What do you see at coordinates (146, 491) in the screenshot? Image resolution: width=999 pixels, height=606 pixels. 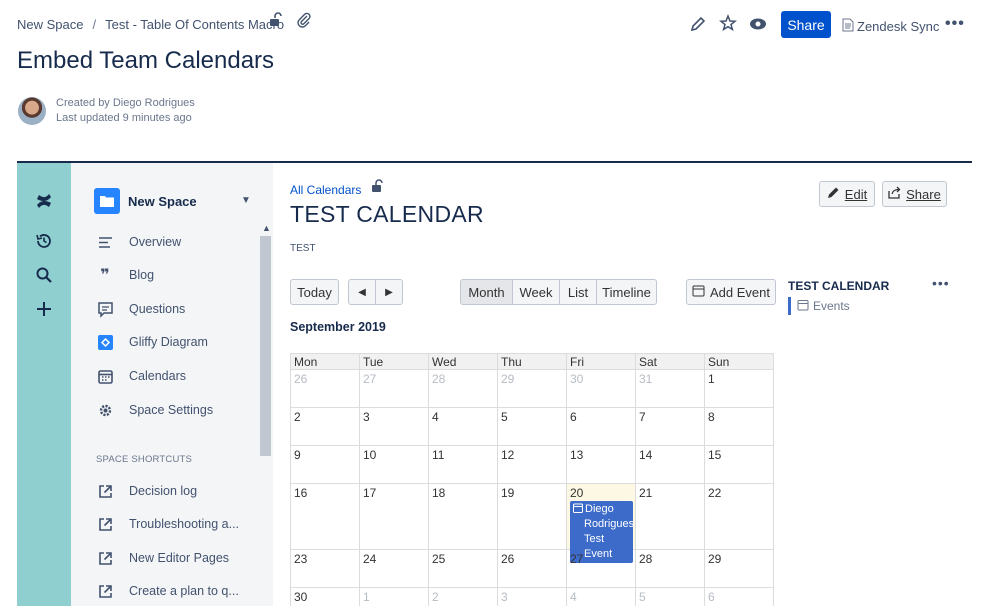 I see `shortcut-decision-log: Decision log` at bounding box center [146, 491].